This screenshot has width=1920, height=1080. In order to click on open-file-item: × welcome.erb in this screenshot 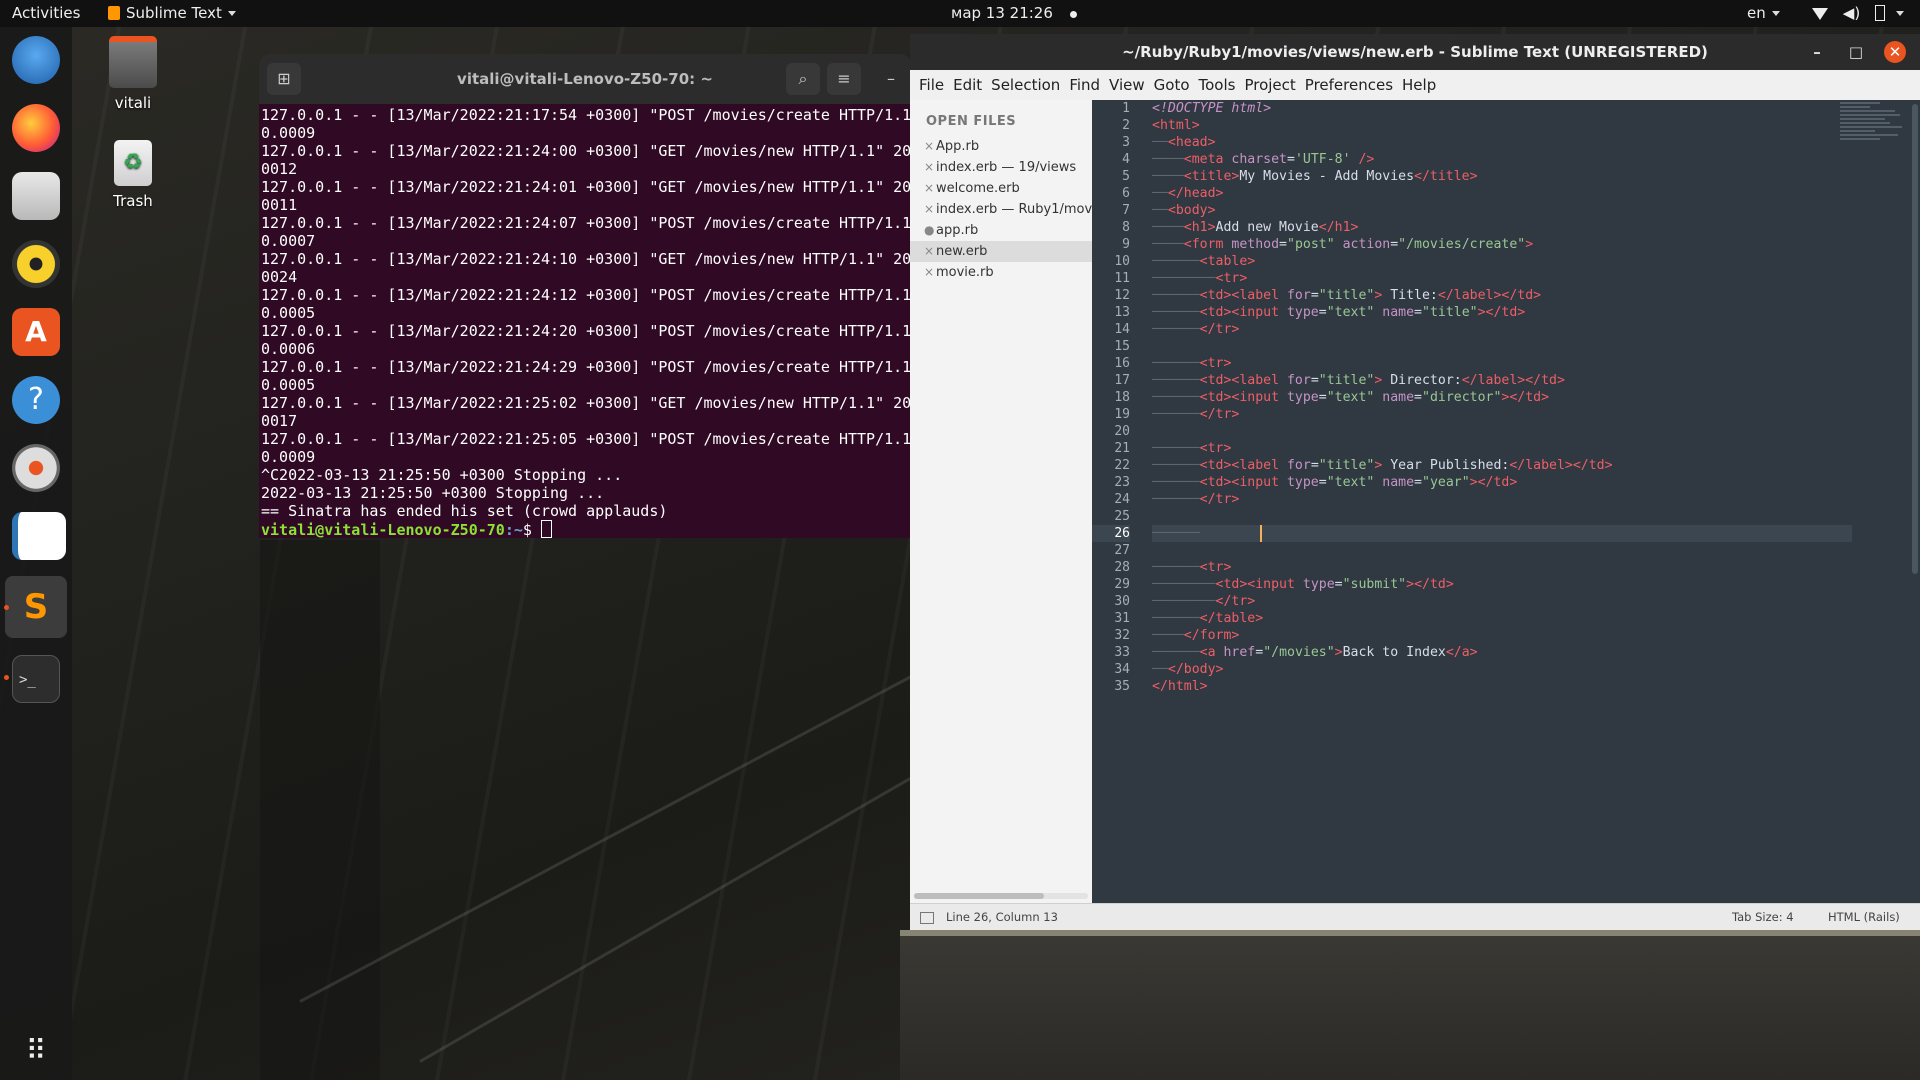, I will do `click(1001, 188)`.